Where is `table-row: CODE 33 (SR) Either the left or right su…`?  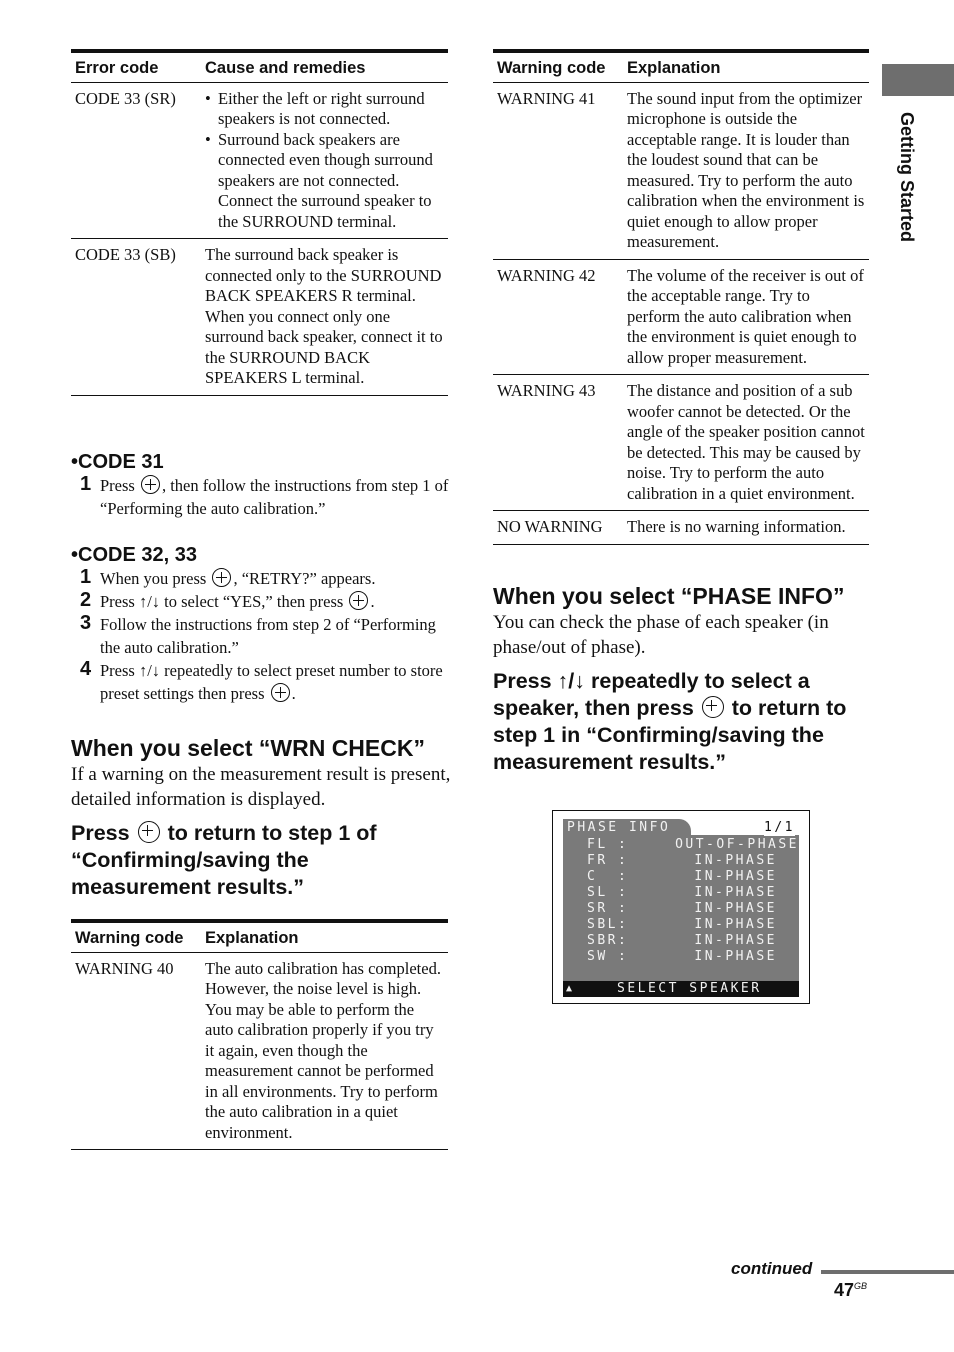 table-row: CODE 33 (SR) Either the left or right su… is located at coordinates (259, 160).